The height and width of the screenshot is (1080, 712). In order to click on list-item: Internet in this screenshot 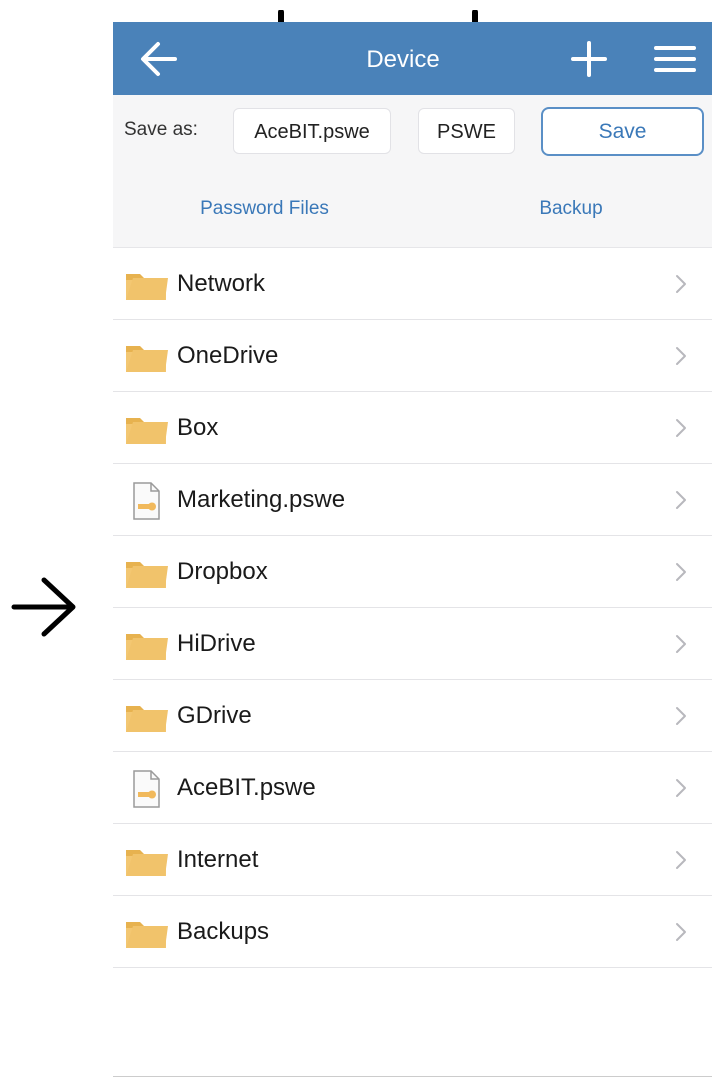, I will do `click(412, 860)`.